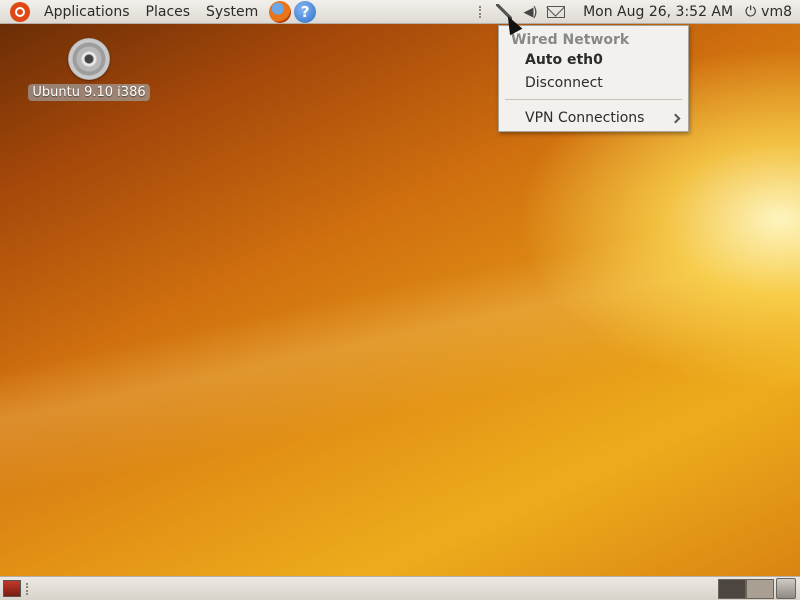 The image size is (800, 600). Describe the element at coordinates (482, 12) in the screenshot. I see `tray-grip-handle` at that location.